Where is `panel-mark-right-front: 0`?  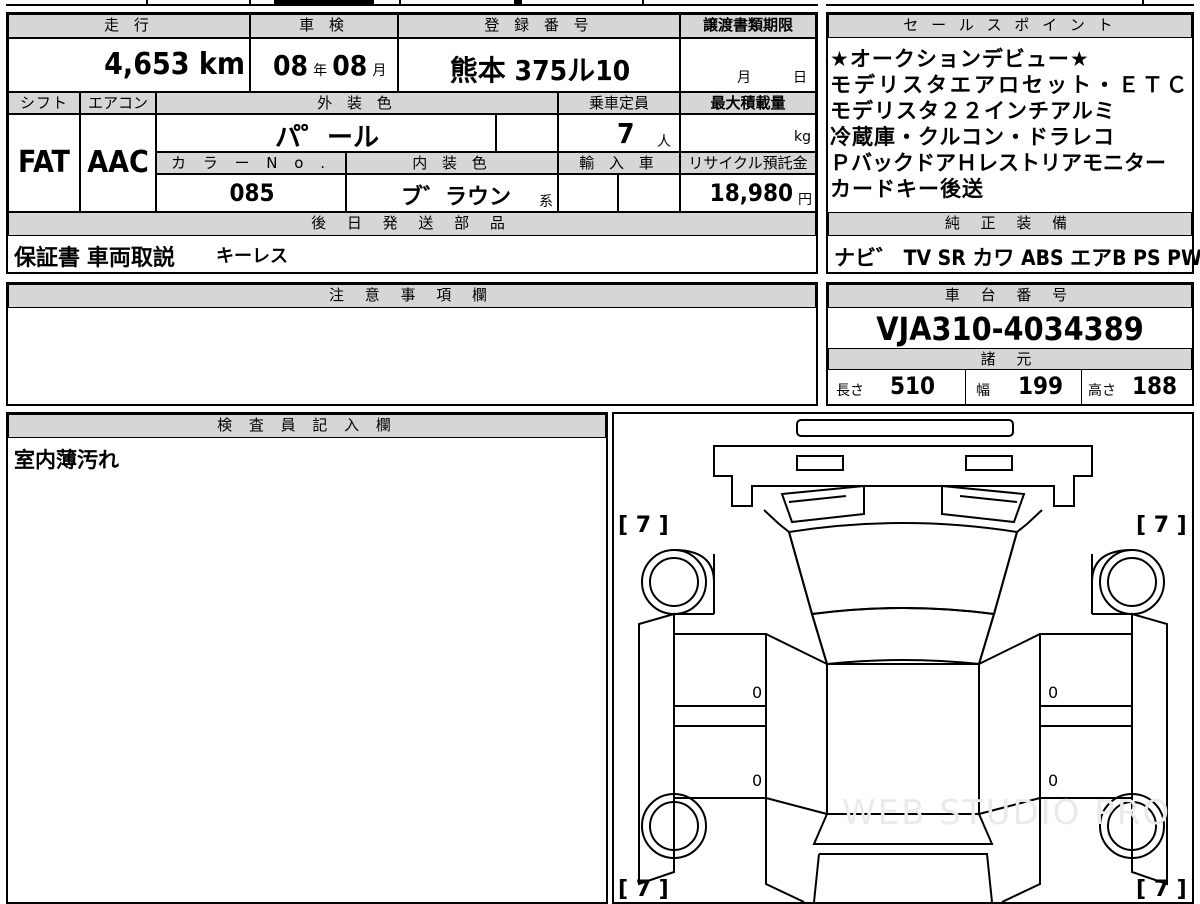
panel-mark-right-front: 0 is located at coordinates (1053, 692).